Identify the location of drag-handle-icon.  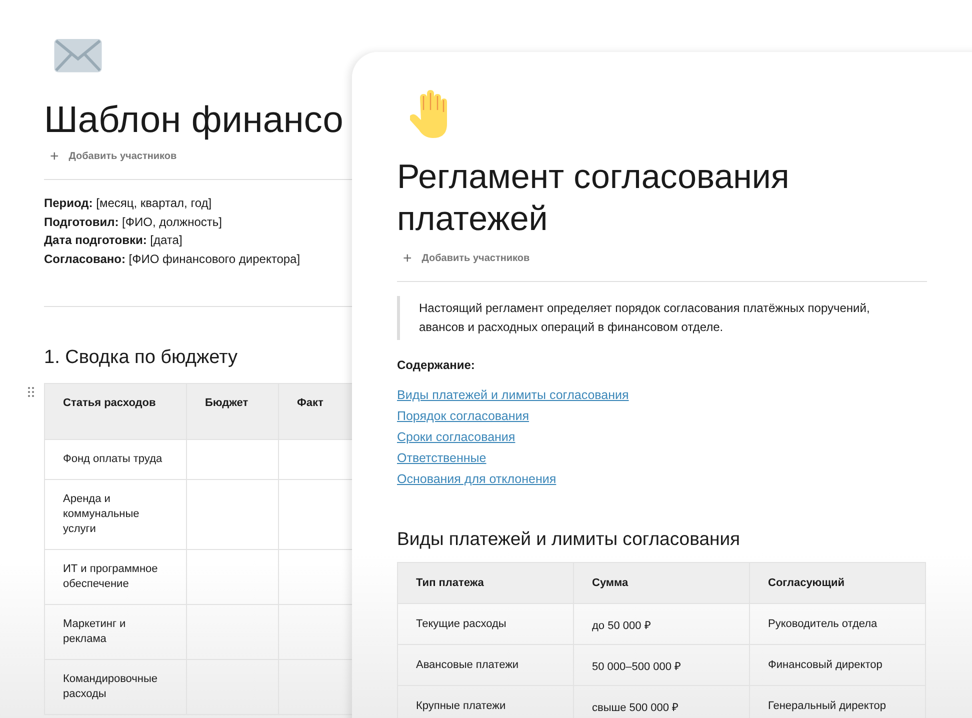
(31, 392).